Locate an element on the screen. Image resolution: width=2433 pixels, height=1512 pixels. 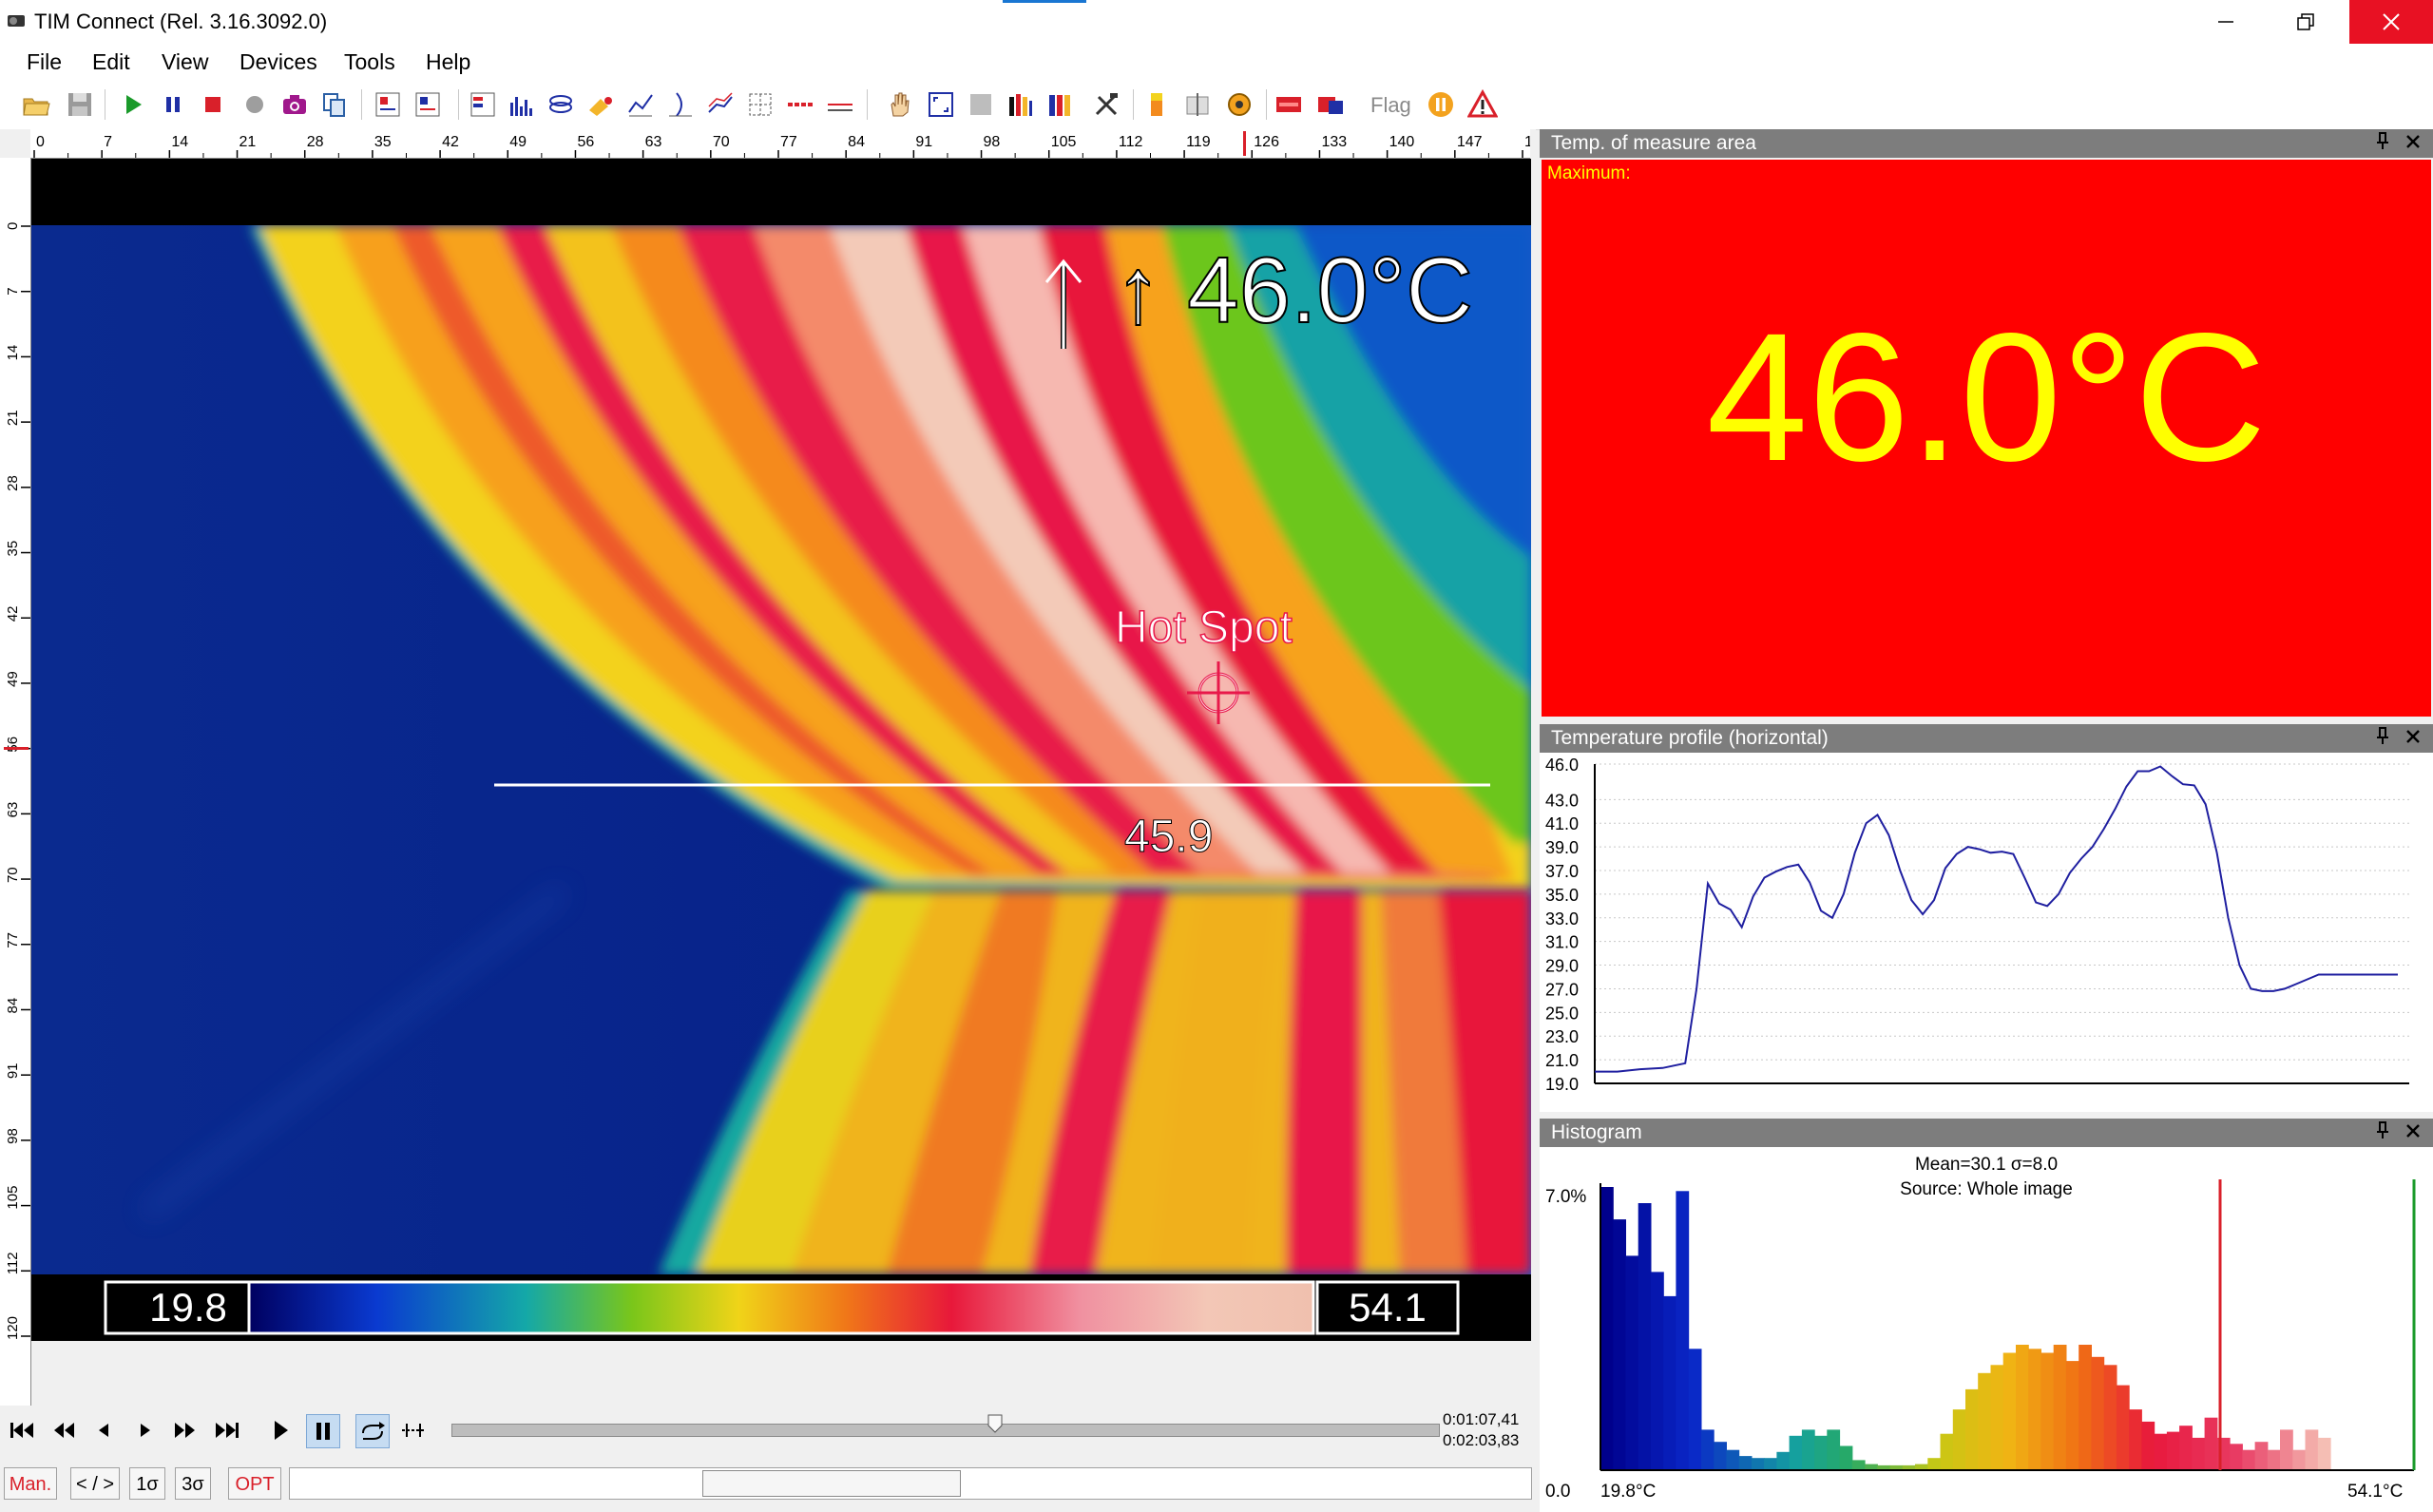
histogram-icon is located at coordinates (521, 104).